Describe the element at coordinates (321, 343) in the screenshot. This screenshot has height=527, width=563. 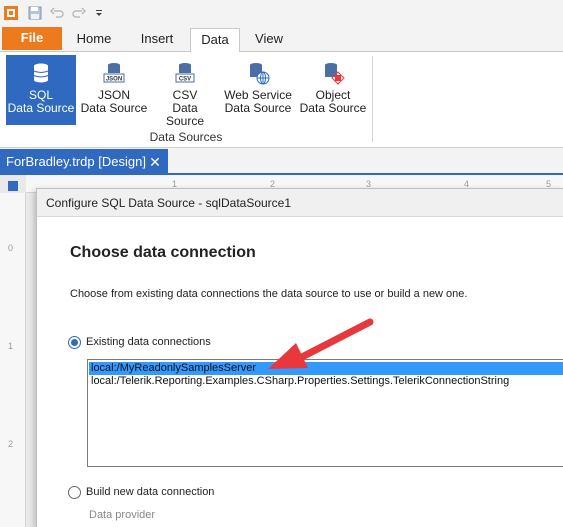
I see `annotation-arrow-icon` at that location.